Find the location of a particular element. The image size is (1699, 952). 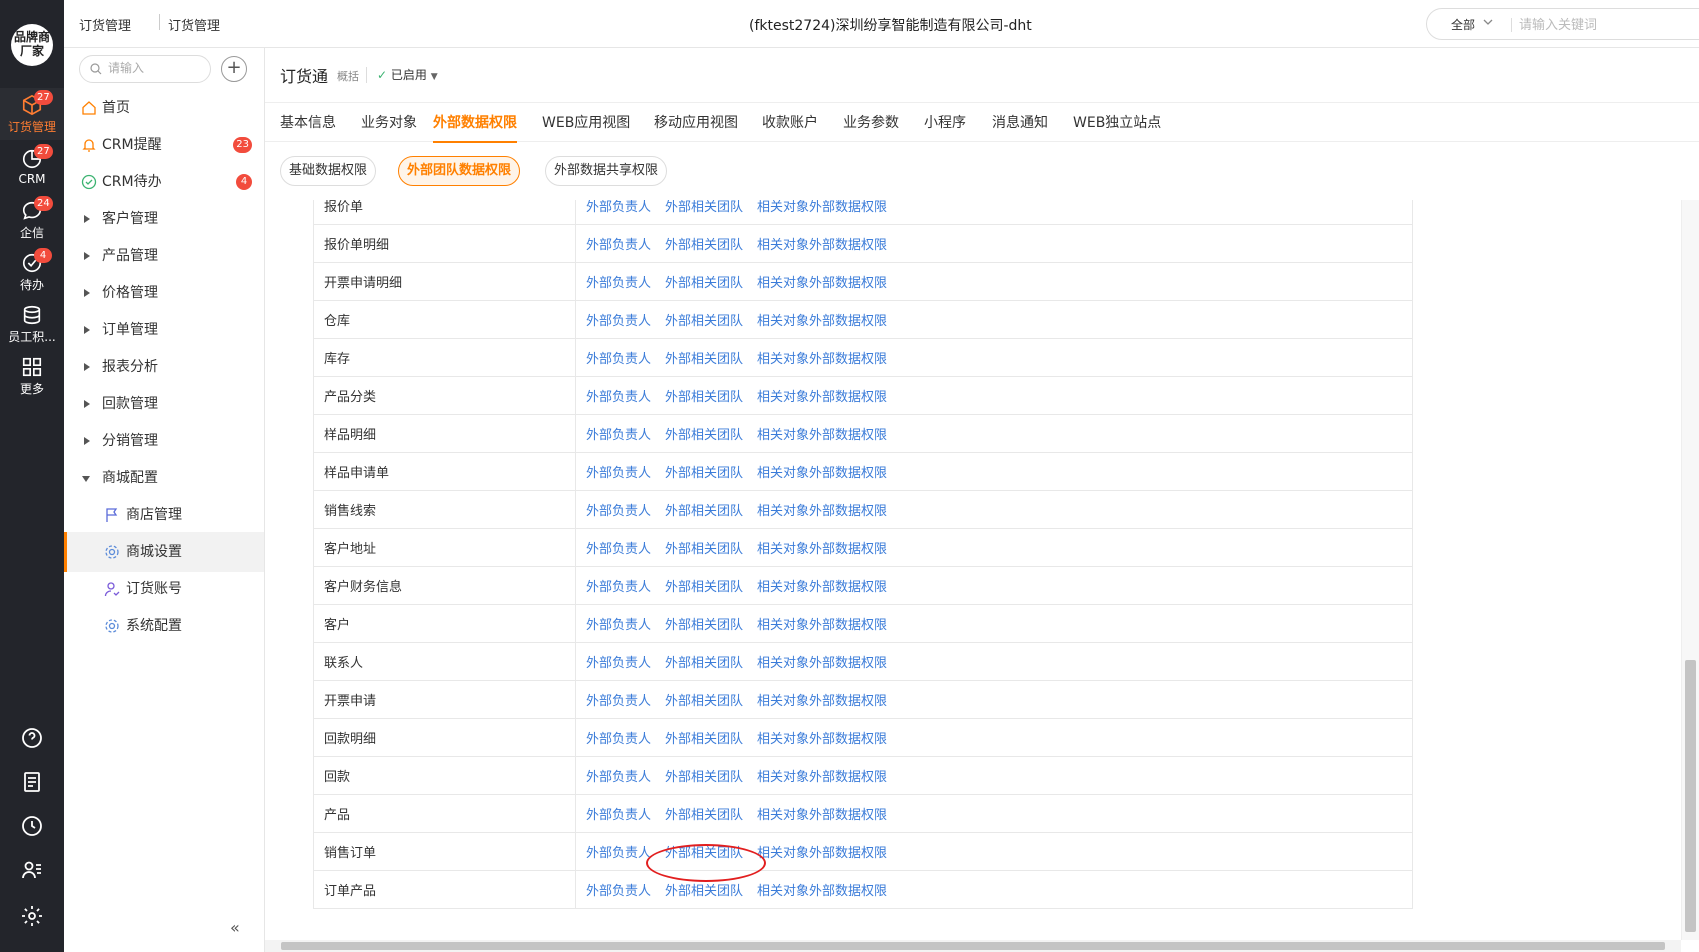

chevron-down-icon is located at coordinates (1488, 22).